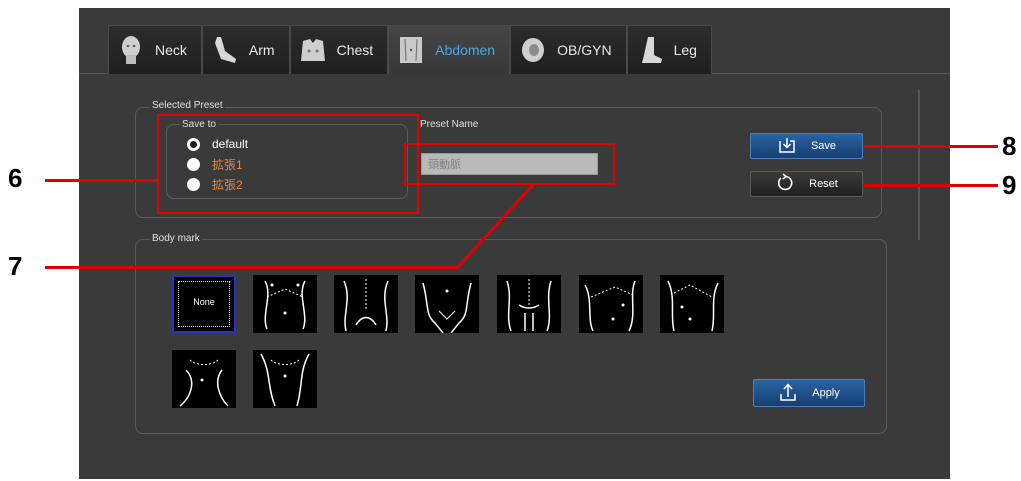 The width and height of the screenshot is (1021, 481). I want to click on body-region-tabs: Neck Arm Chest Abdomen OB/GYN Leg, so click(410, 49).